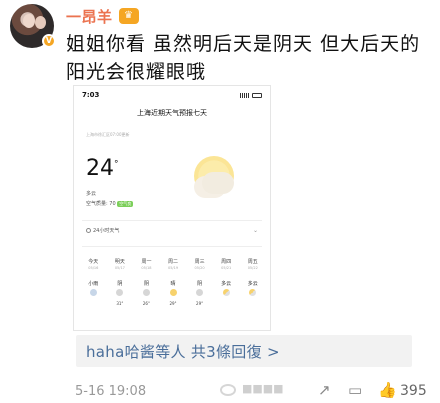 The height and width of the screenshot is (403, 440). I want to click on avatar-face, so click(29, 21).